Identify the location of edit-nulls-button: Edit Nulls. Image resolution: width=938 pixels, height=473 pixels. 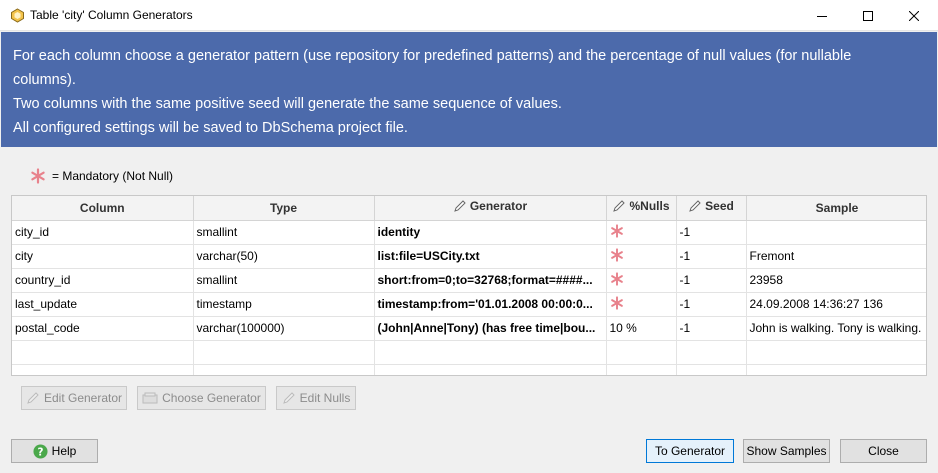
(316, 398).